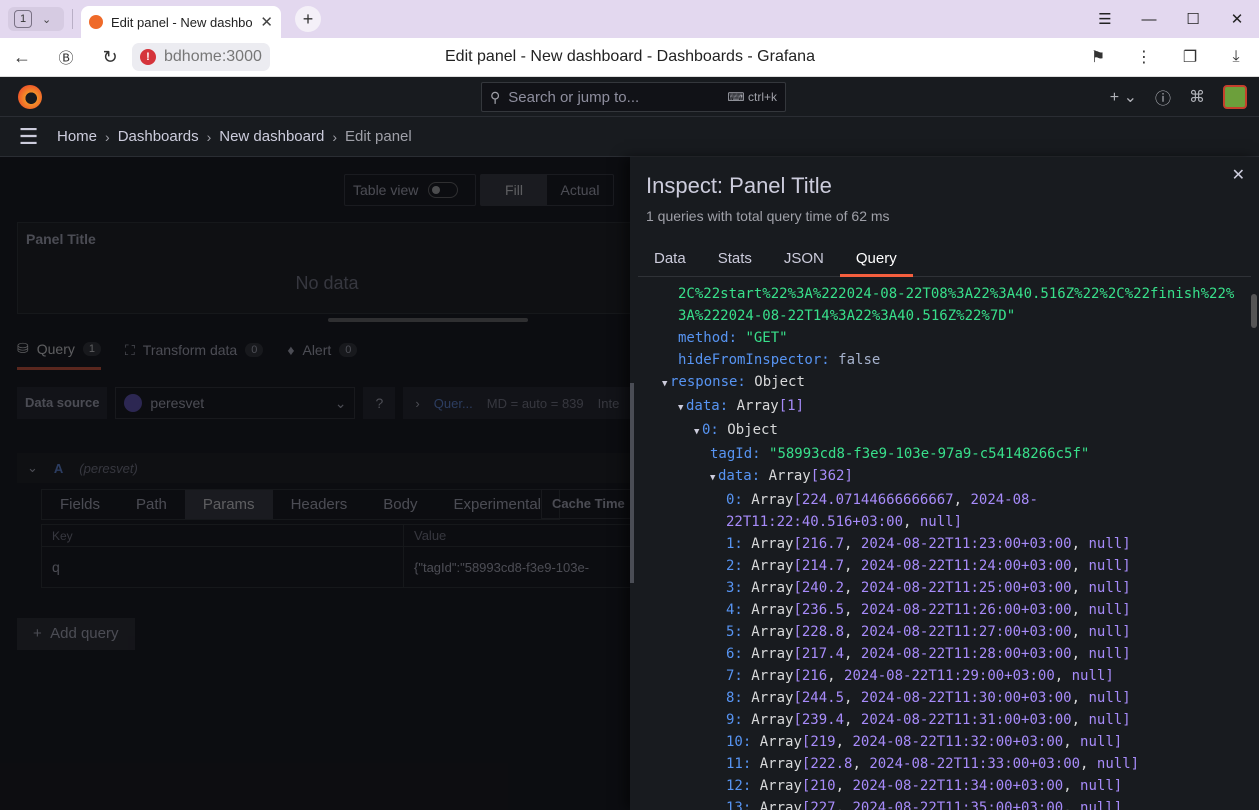  I want to click on row-timestamp-part2: 22T11:22:40.516+03:00, so click(815, 522).